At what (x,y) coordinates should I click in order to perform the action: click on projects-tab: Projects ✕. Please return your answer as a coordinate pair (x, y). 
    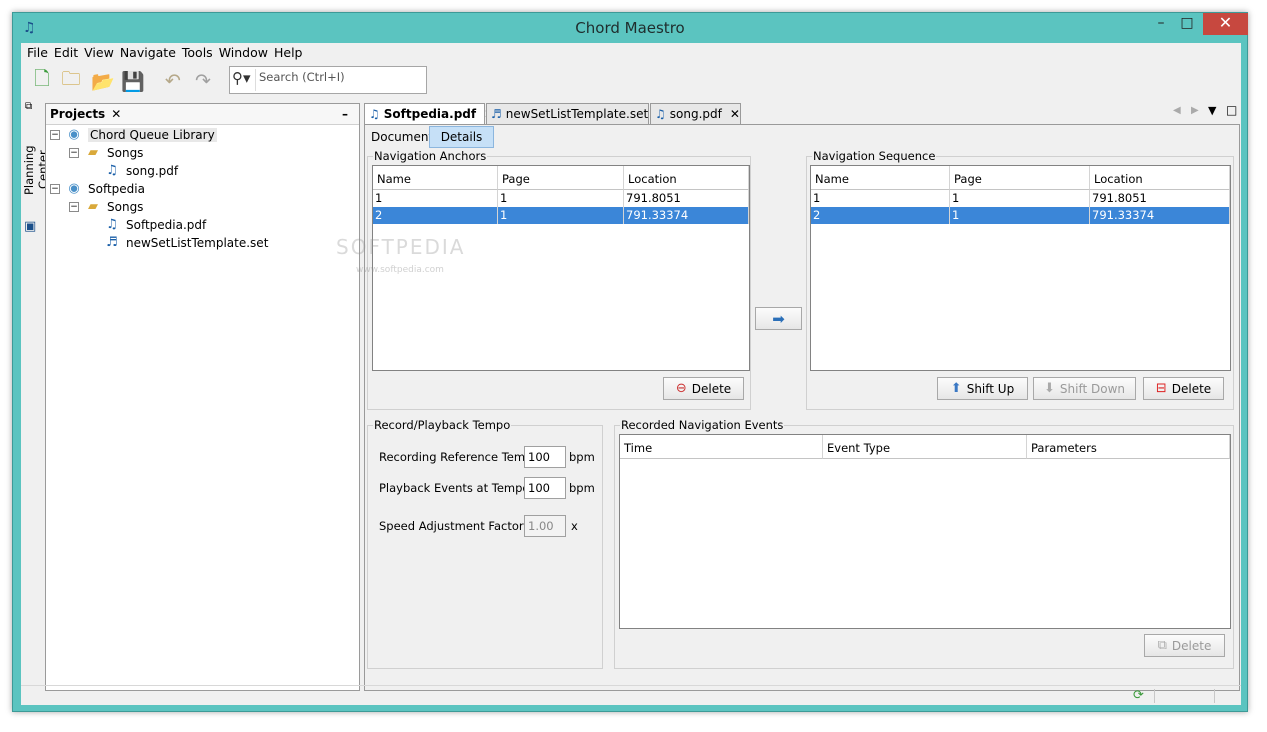
    Looking at the image, I should click on (85, 114).